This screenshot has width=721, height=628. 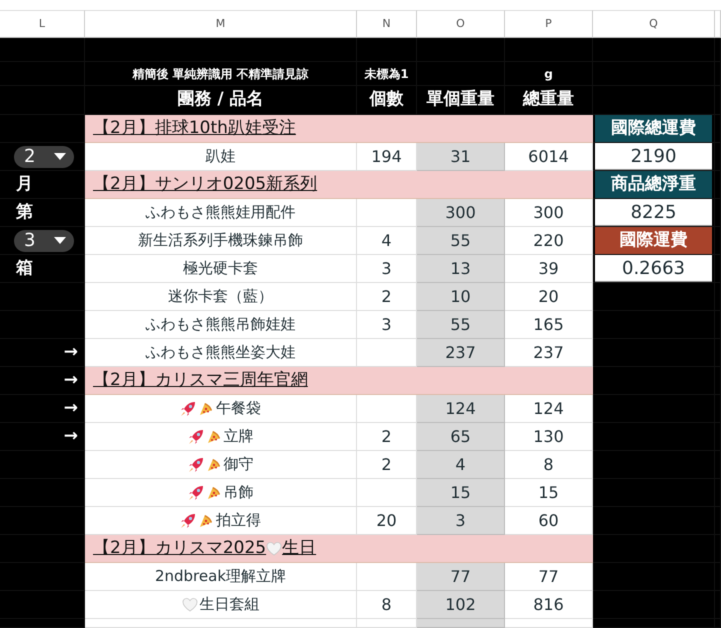 I want to click on weight-cell: 3, so click(x=461, y=521).